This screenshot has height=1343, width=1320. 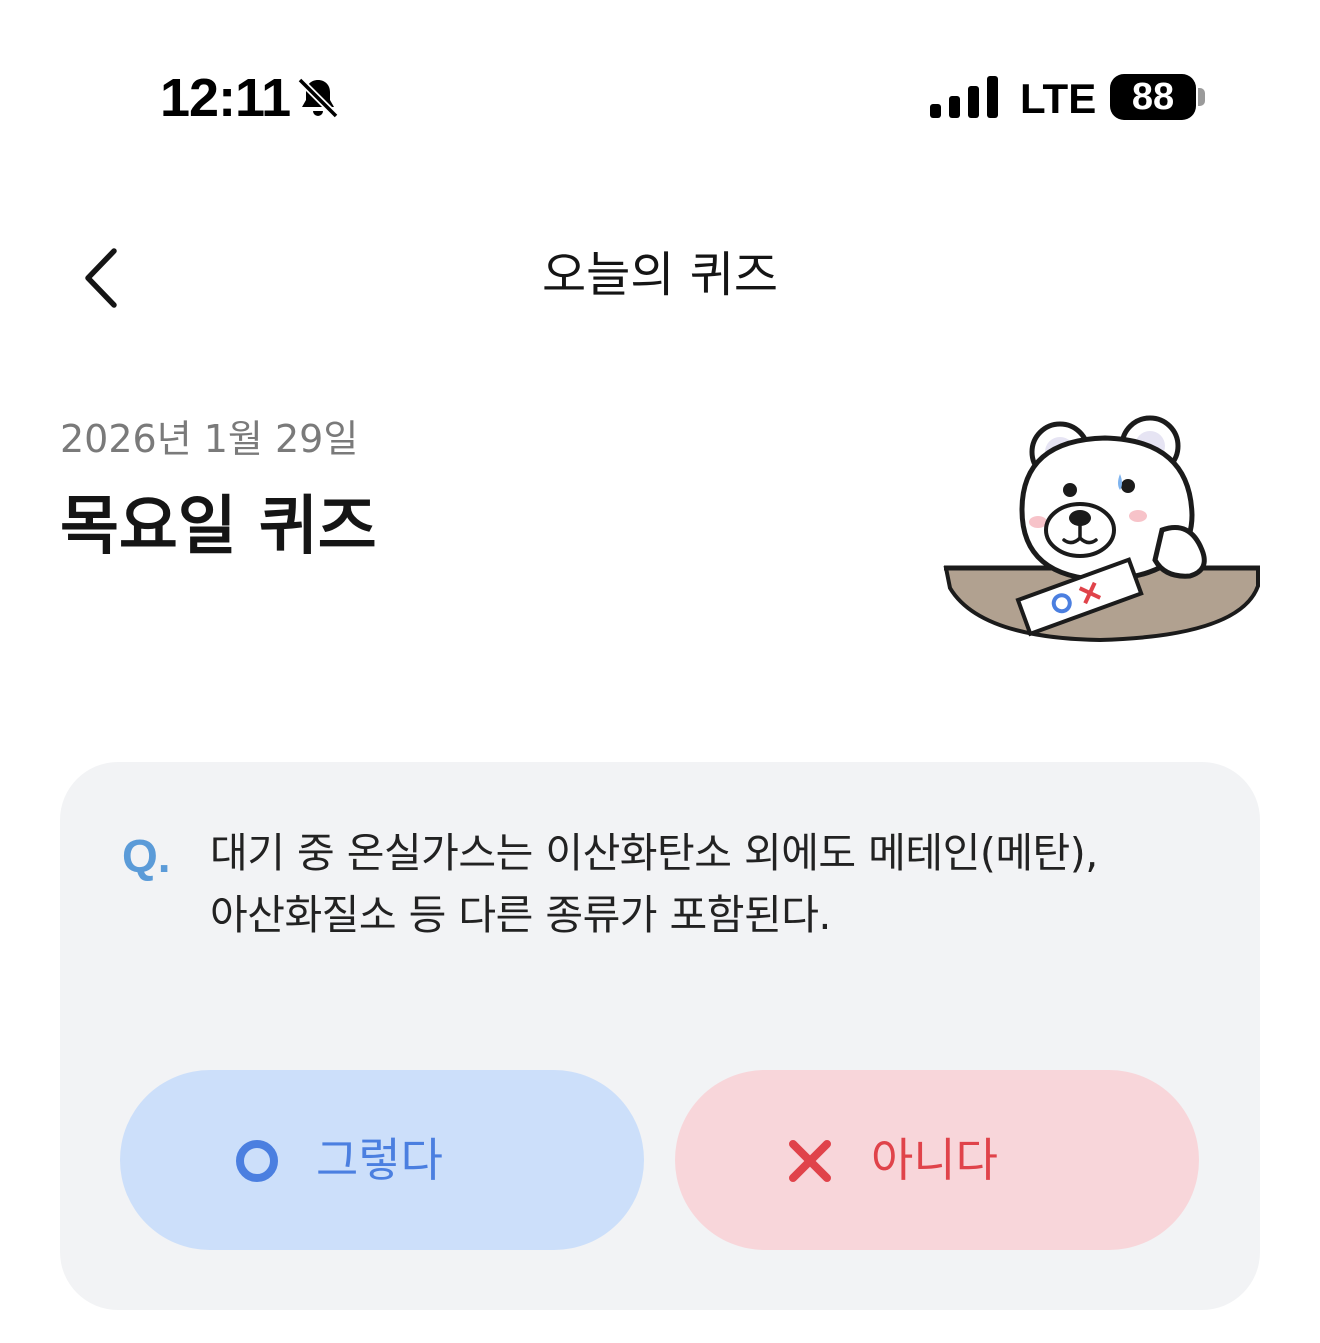 I want to click on question-line-1: 대기 중 온실가스는 이산화탄소 외에도 메테인(메탄),, so click(x=654, y=853).